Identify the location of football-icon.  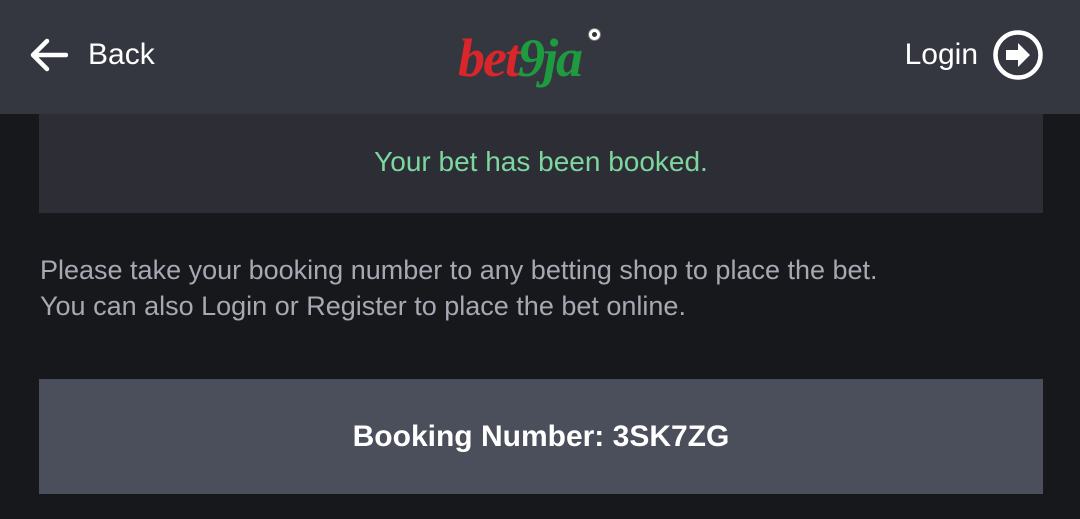
(594, 34).